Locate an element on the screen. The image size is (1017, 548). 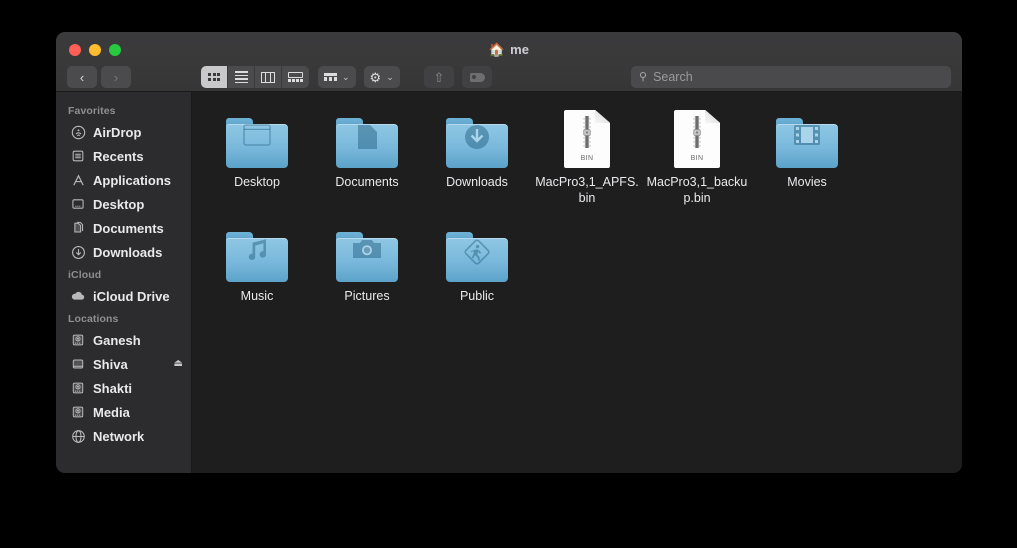
sidebar-item-recents: Recents is located at coordinates (123, 156).